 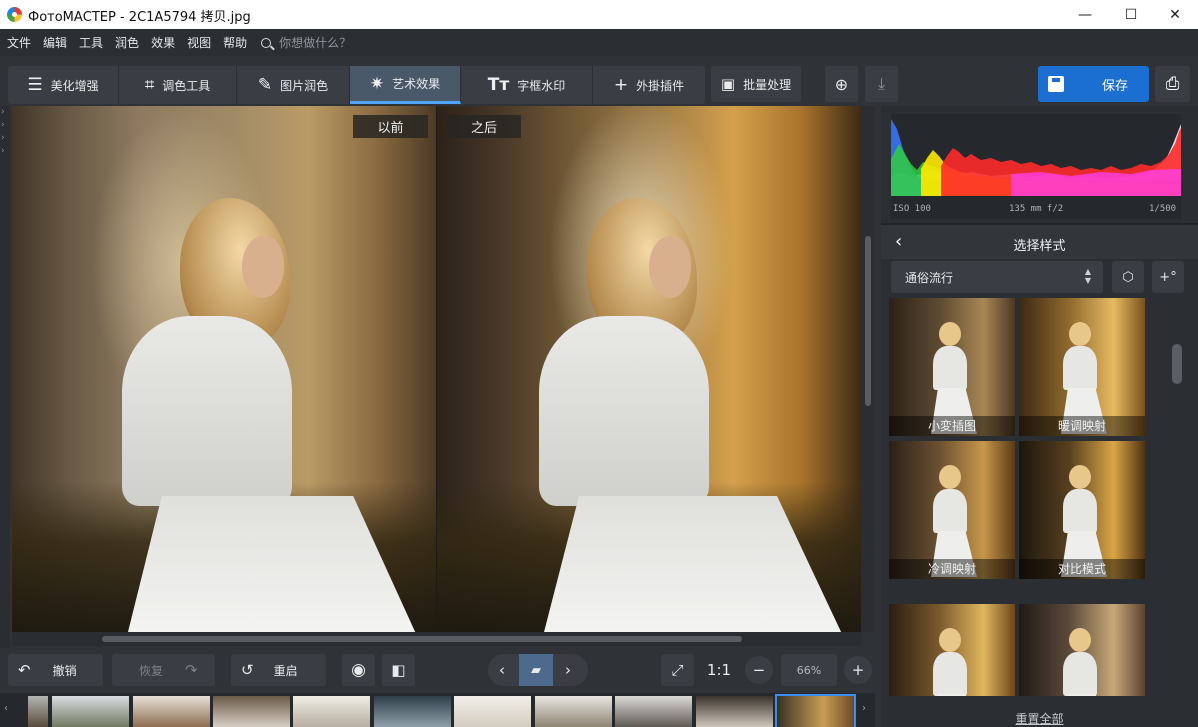 I want to click on compare-toggle-button: ◧, so click(x=398, y=670).